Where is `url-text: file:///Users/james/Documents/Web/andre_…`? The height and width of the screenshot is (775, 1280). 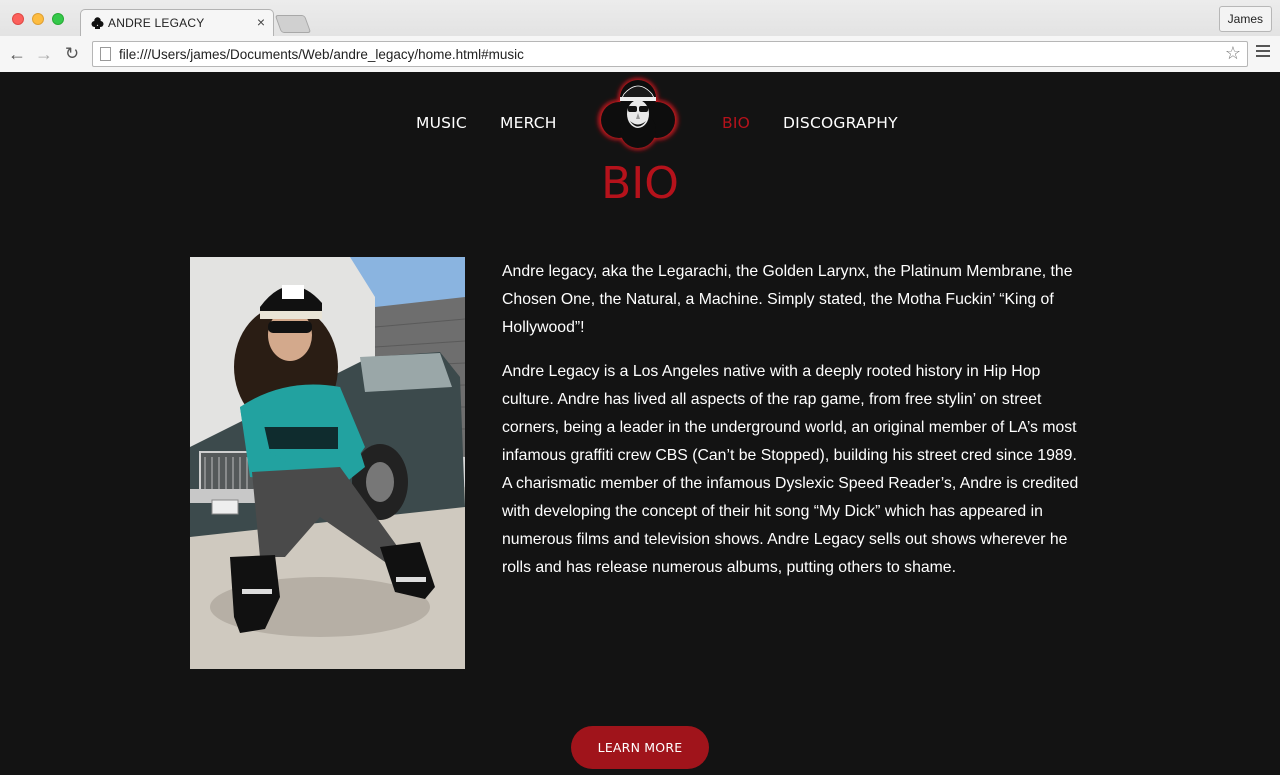 url-text: file:///Users/james/Documents/Web/andre_… is located at coordinates (321, 54).